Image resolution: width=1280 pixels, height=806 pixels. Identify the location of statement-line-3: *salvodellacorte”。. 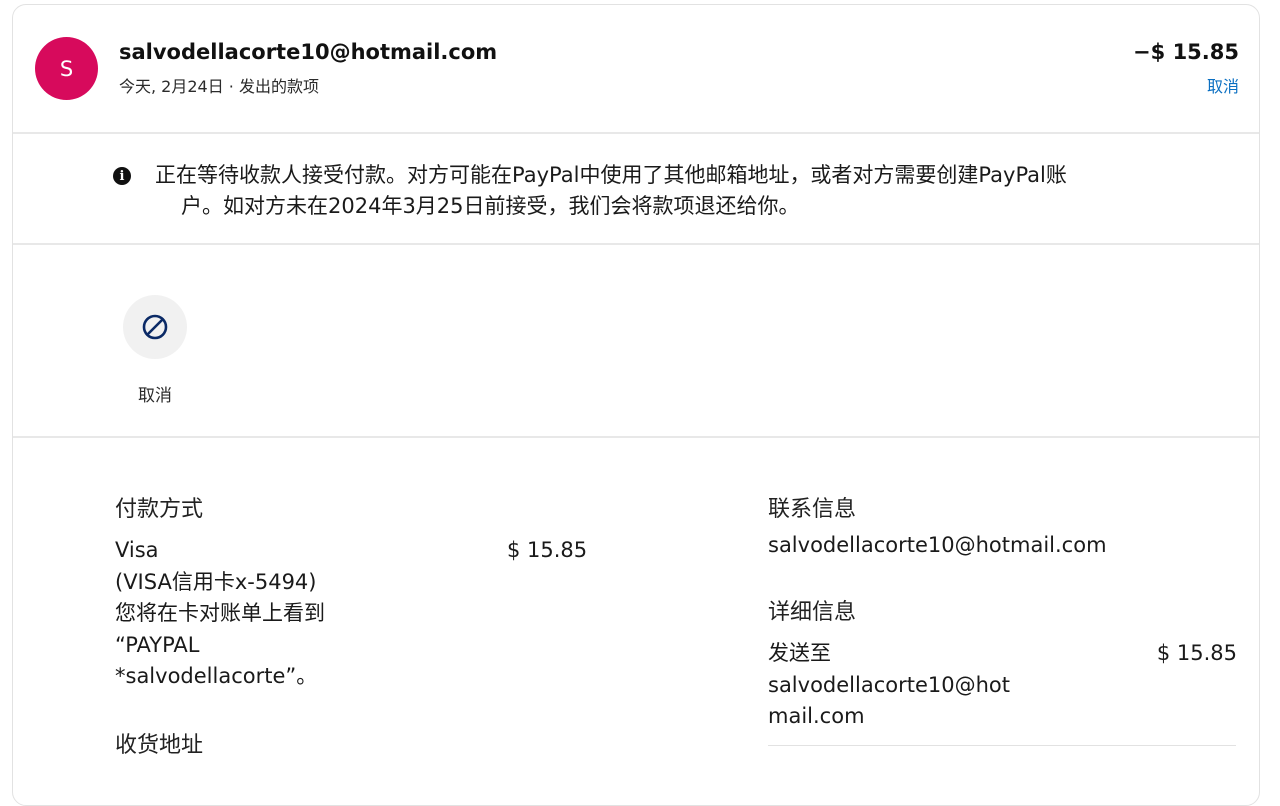
(216, 676).